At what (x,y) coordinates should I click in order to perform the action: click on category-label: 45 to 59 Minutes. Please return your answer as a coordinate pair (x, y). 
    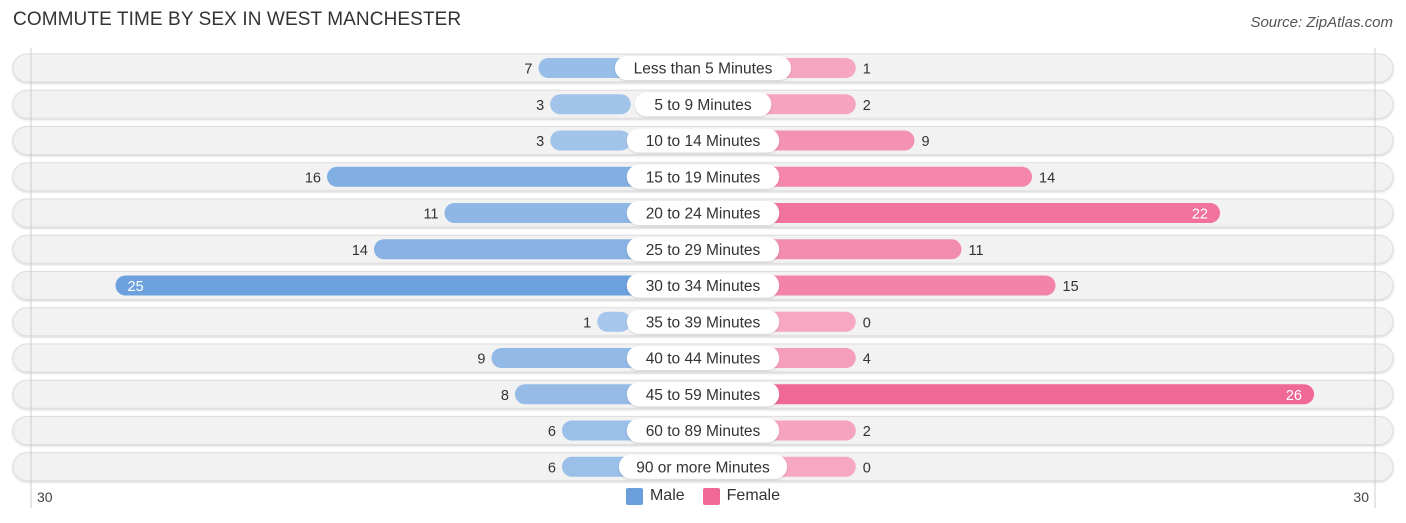
    Looking at the image, I should click on (703, 395).